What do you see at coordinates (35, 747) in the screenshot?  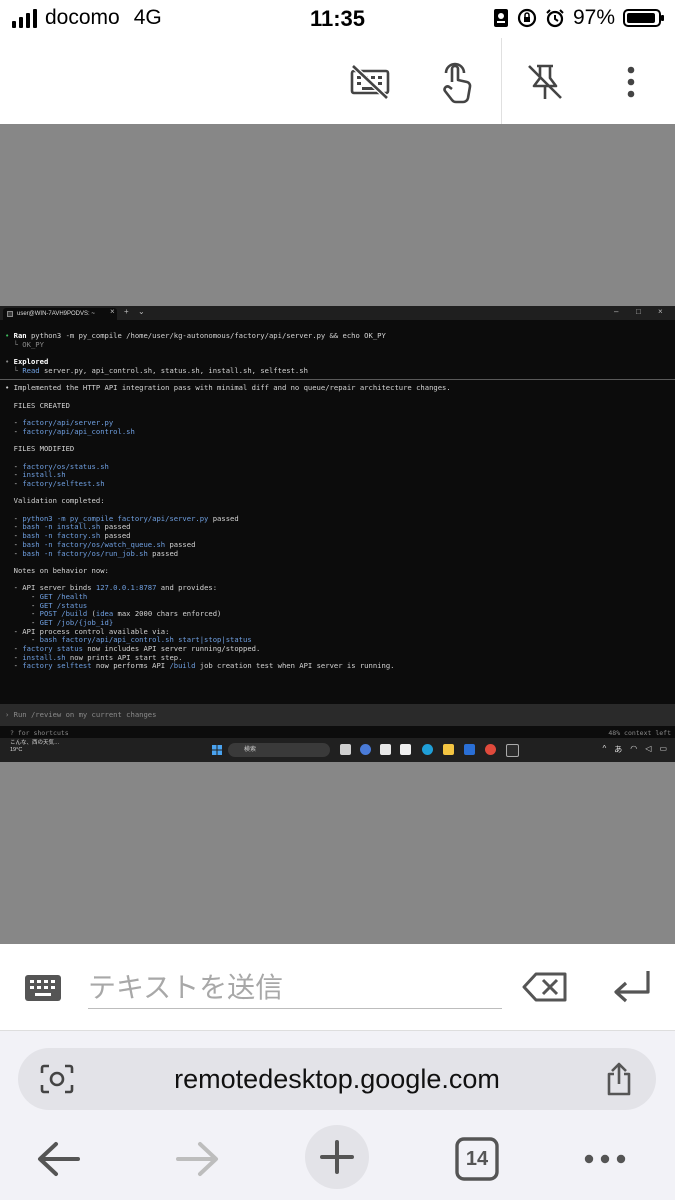 I see `weather-widget: こんな、西の天気… 19°C` at bounding box center [35, 747].